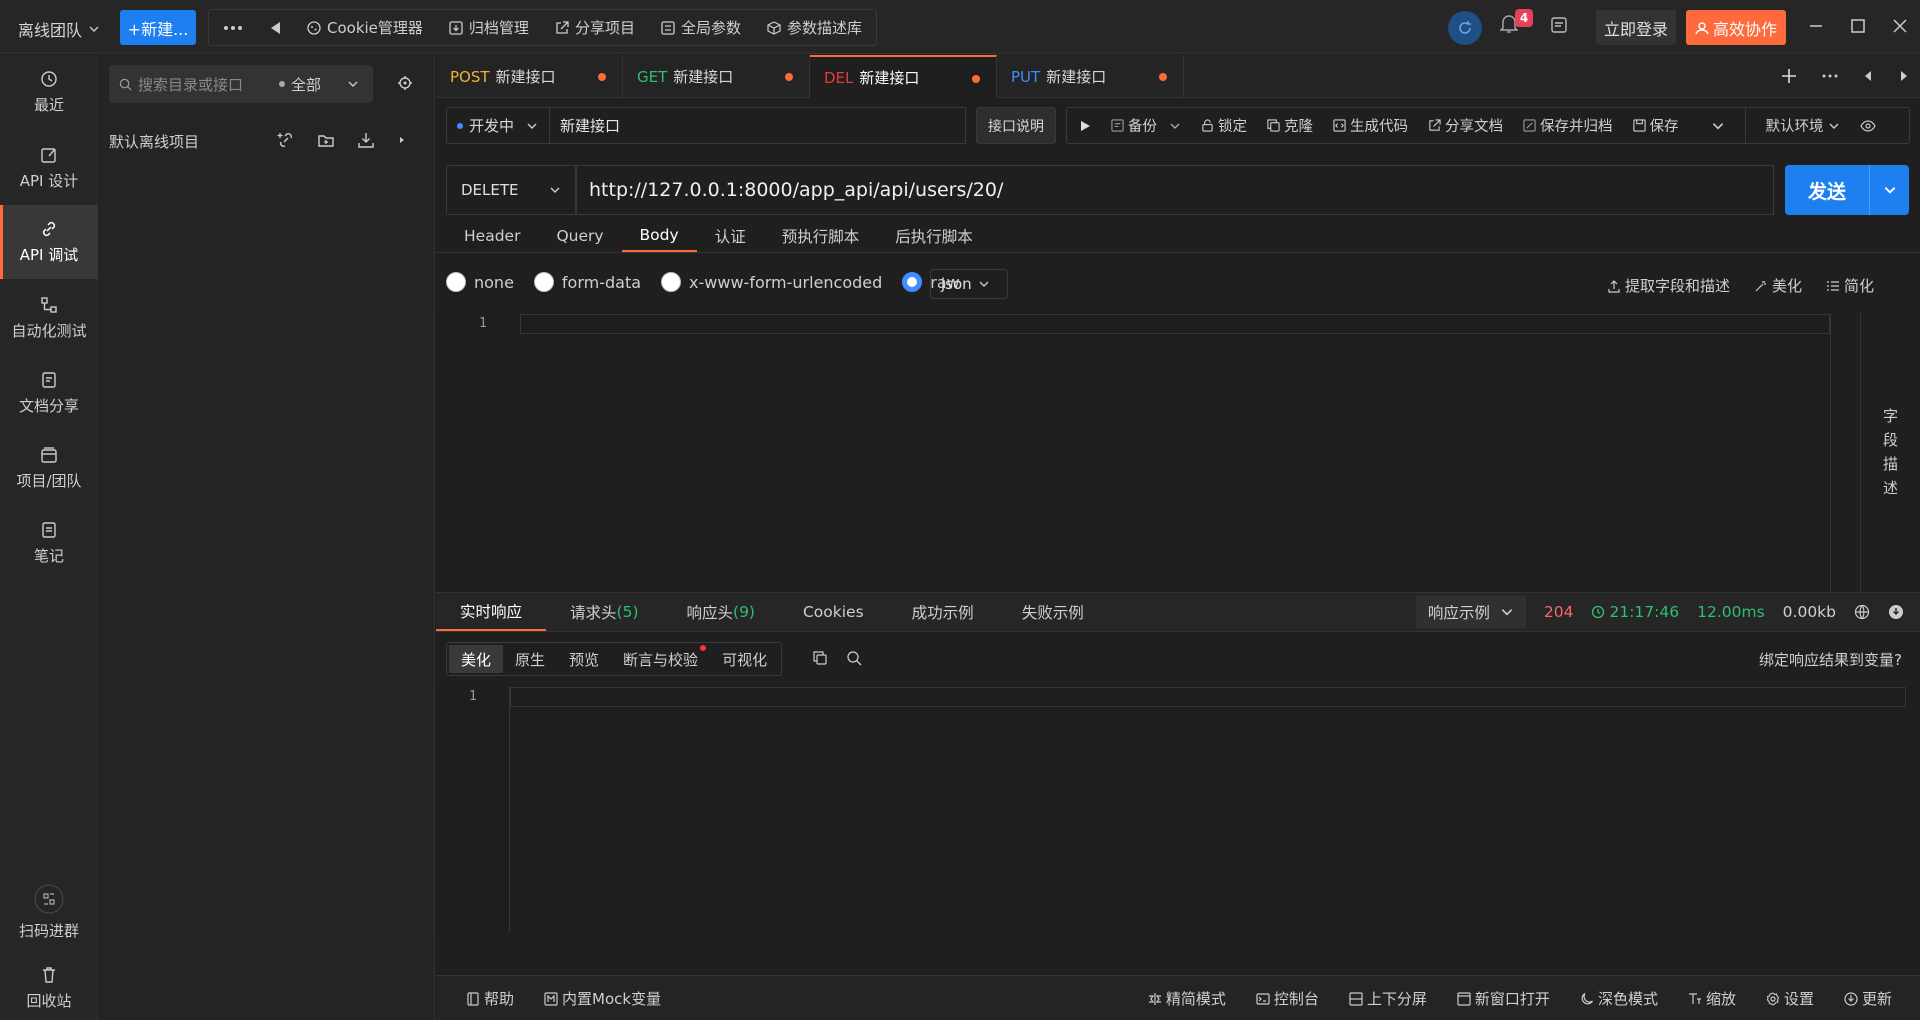 The image size is (1920, 1020). Describe the element at coordinates (49, 393) in the screenshot. I see `nav-item-doc-share: 文档分享` at that location.